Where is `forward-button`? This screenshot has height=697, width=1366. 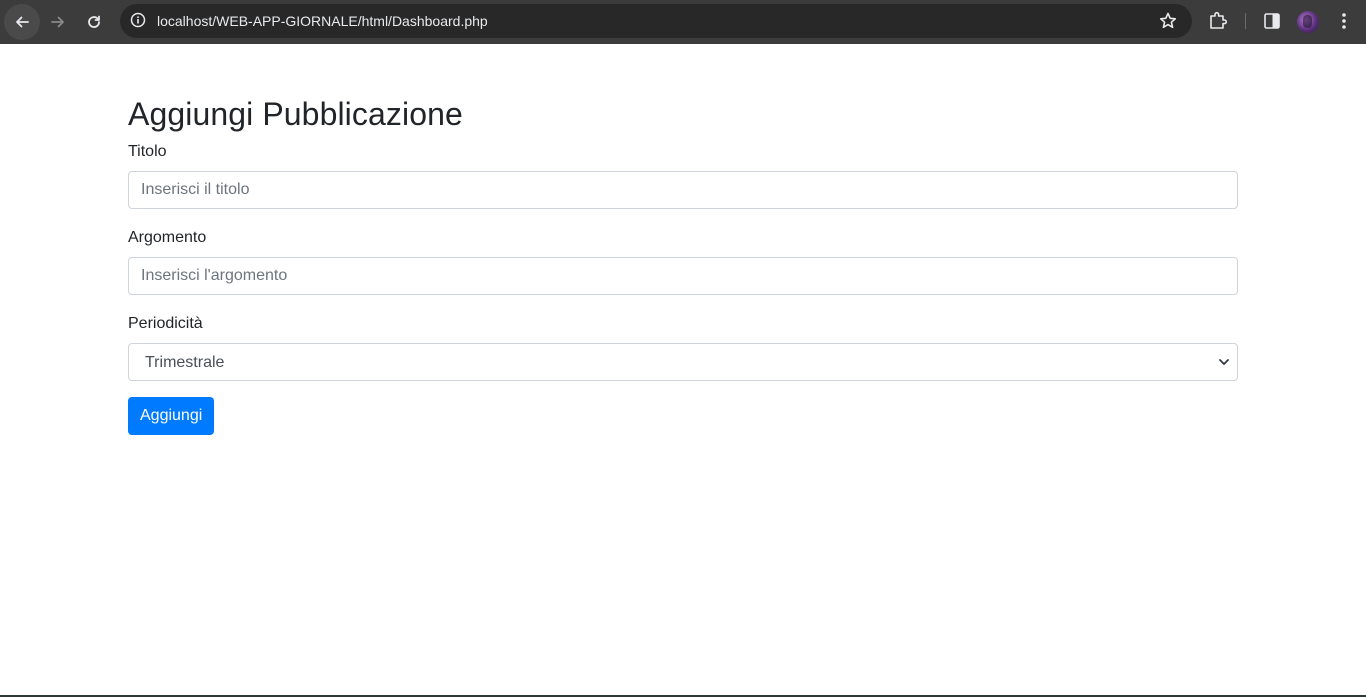 forward-button is located at coordinates (58, 22).